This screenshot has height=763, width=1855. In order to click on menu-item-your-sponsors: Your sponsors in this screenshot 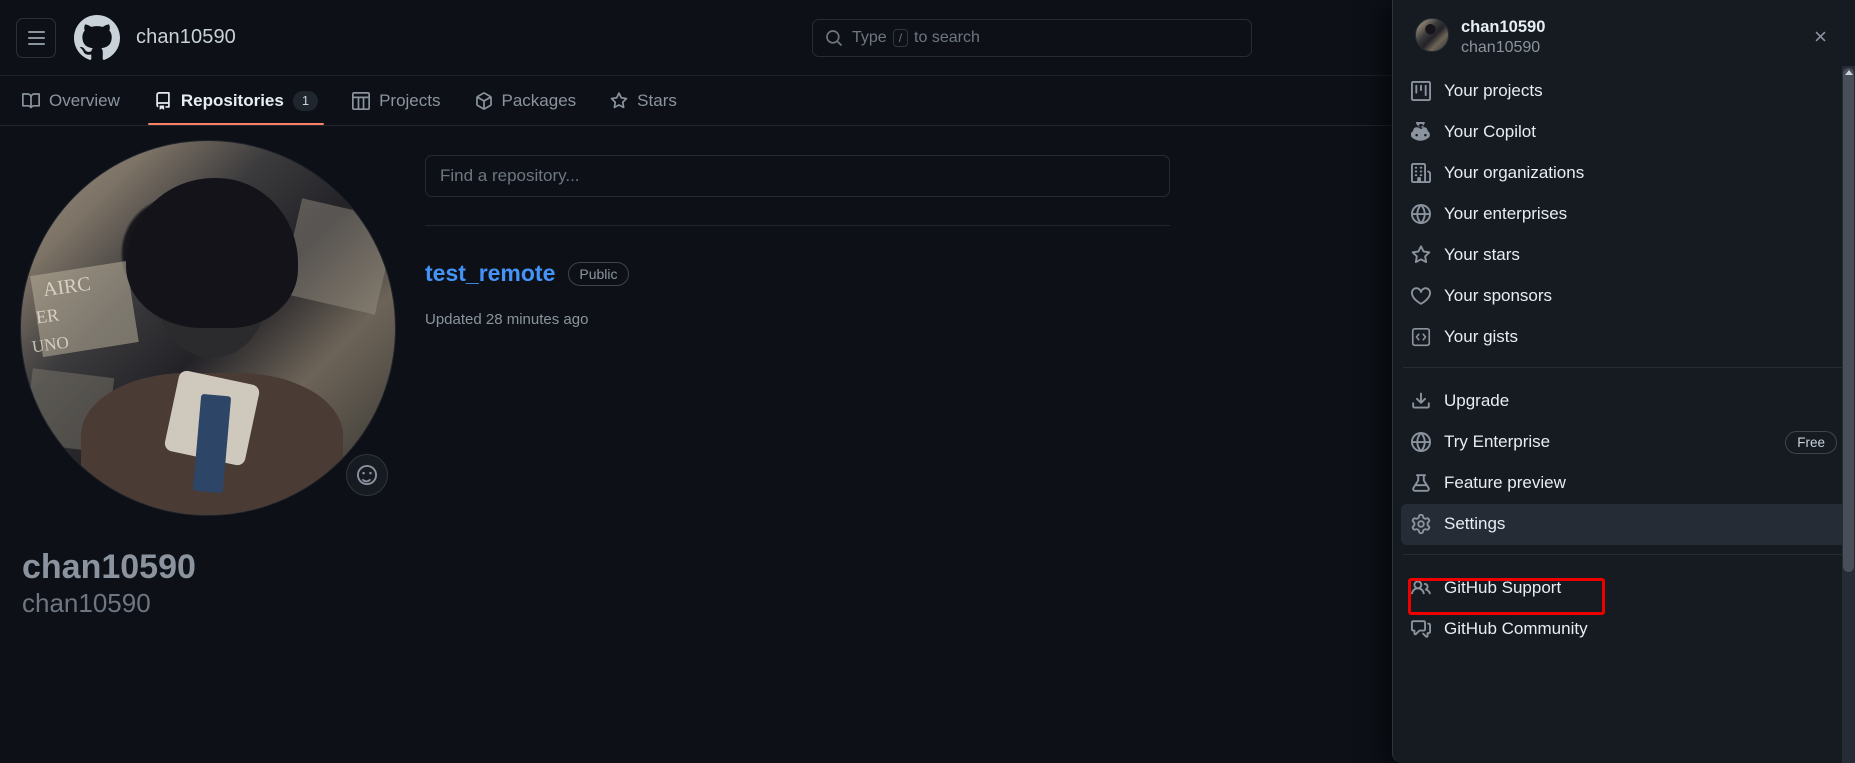, I will do `click(1624, 296)`.